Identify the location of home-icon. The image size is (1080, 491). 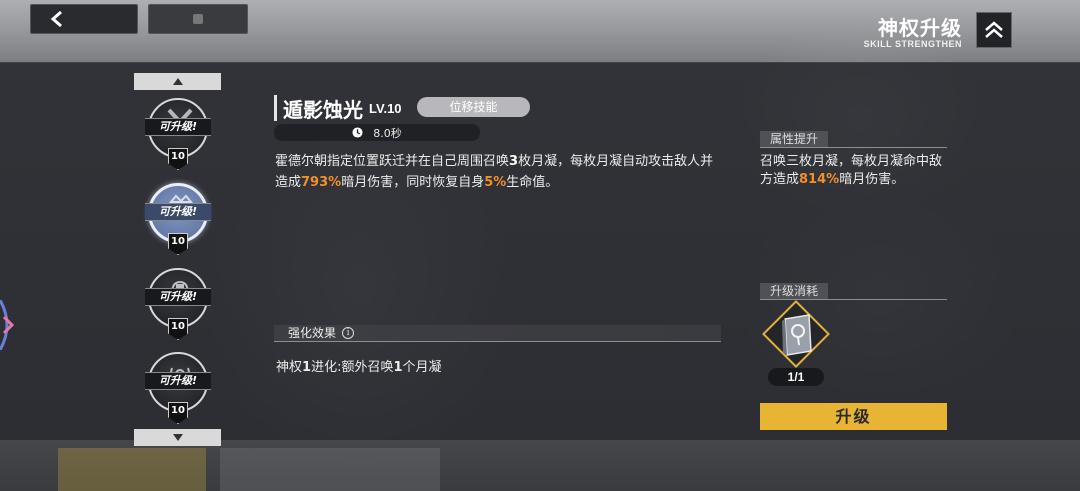
(198, 19).